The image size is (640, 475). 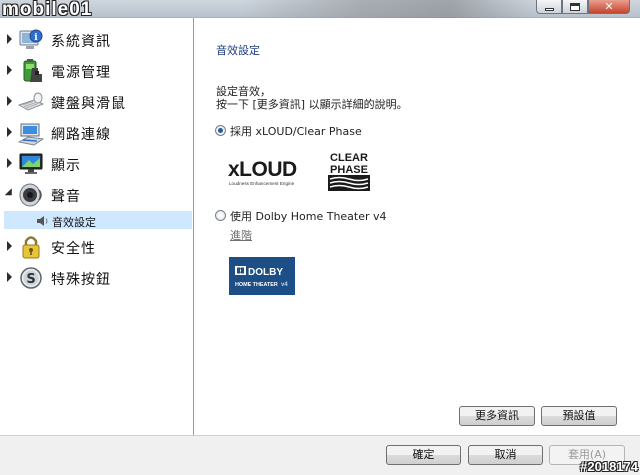 I want to click on watermark-text: mobile01, so click(x=47, y=10).